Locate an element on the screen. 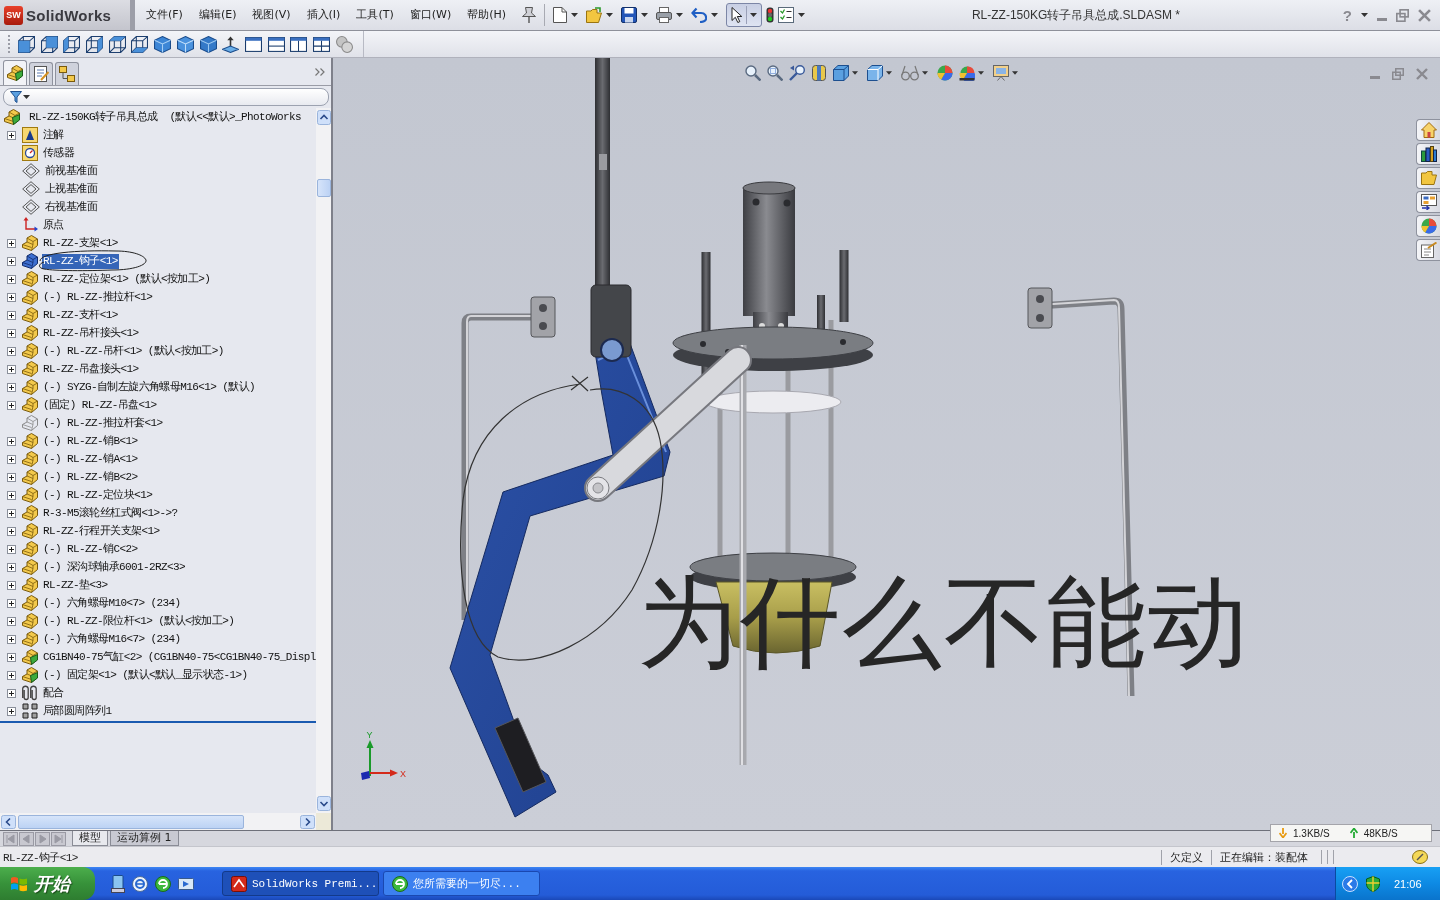  tree-item: (-) SYZG-自制左旋六角螺母M16<1> (默认) is located at coordinates (149, 387).